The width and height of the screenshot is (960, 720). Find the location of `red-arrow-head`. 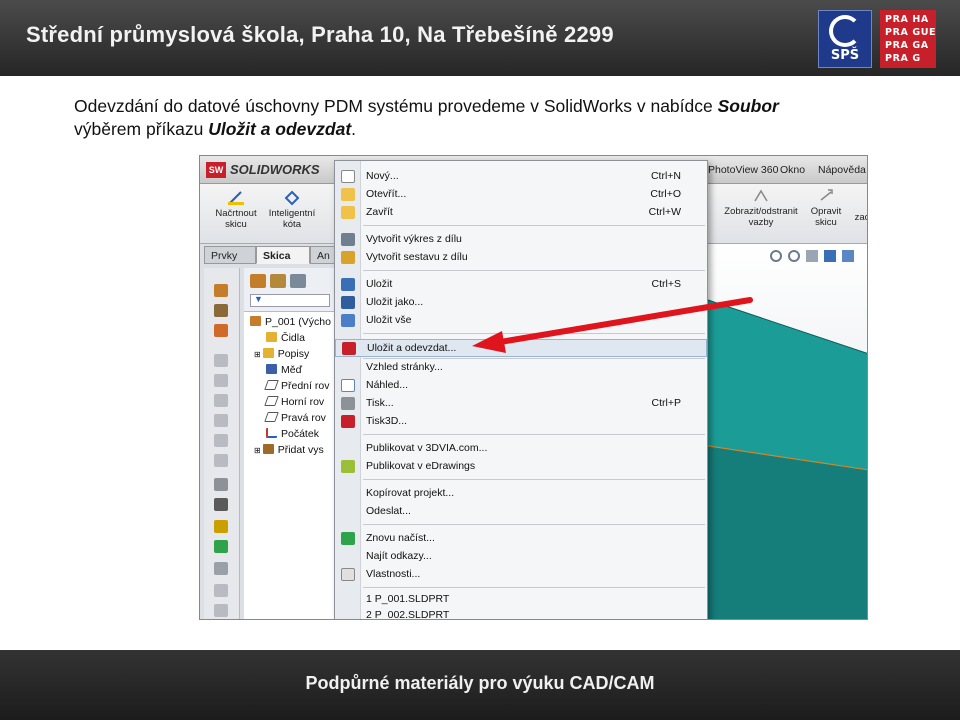

red-arrow-head is located at coordinates (489, 342).